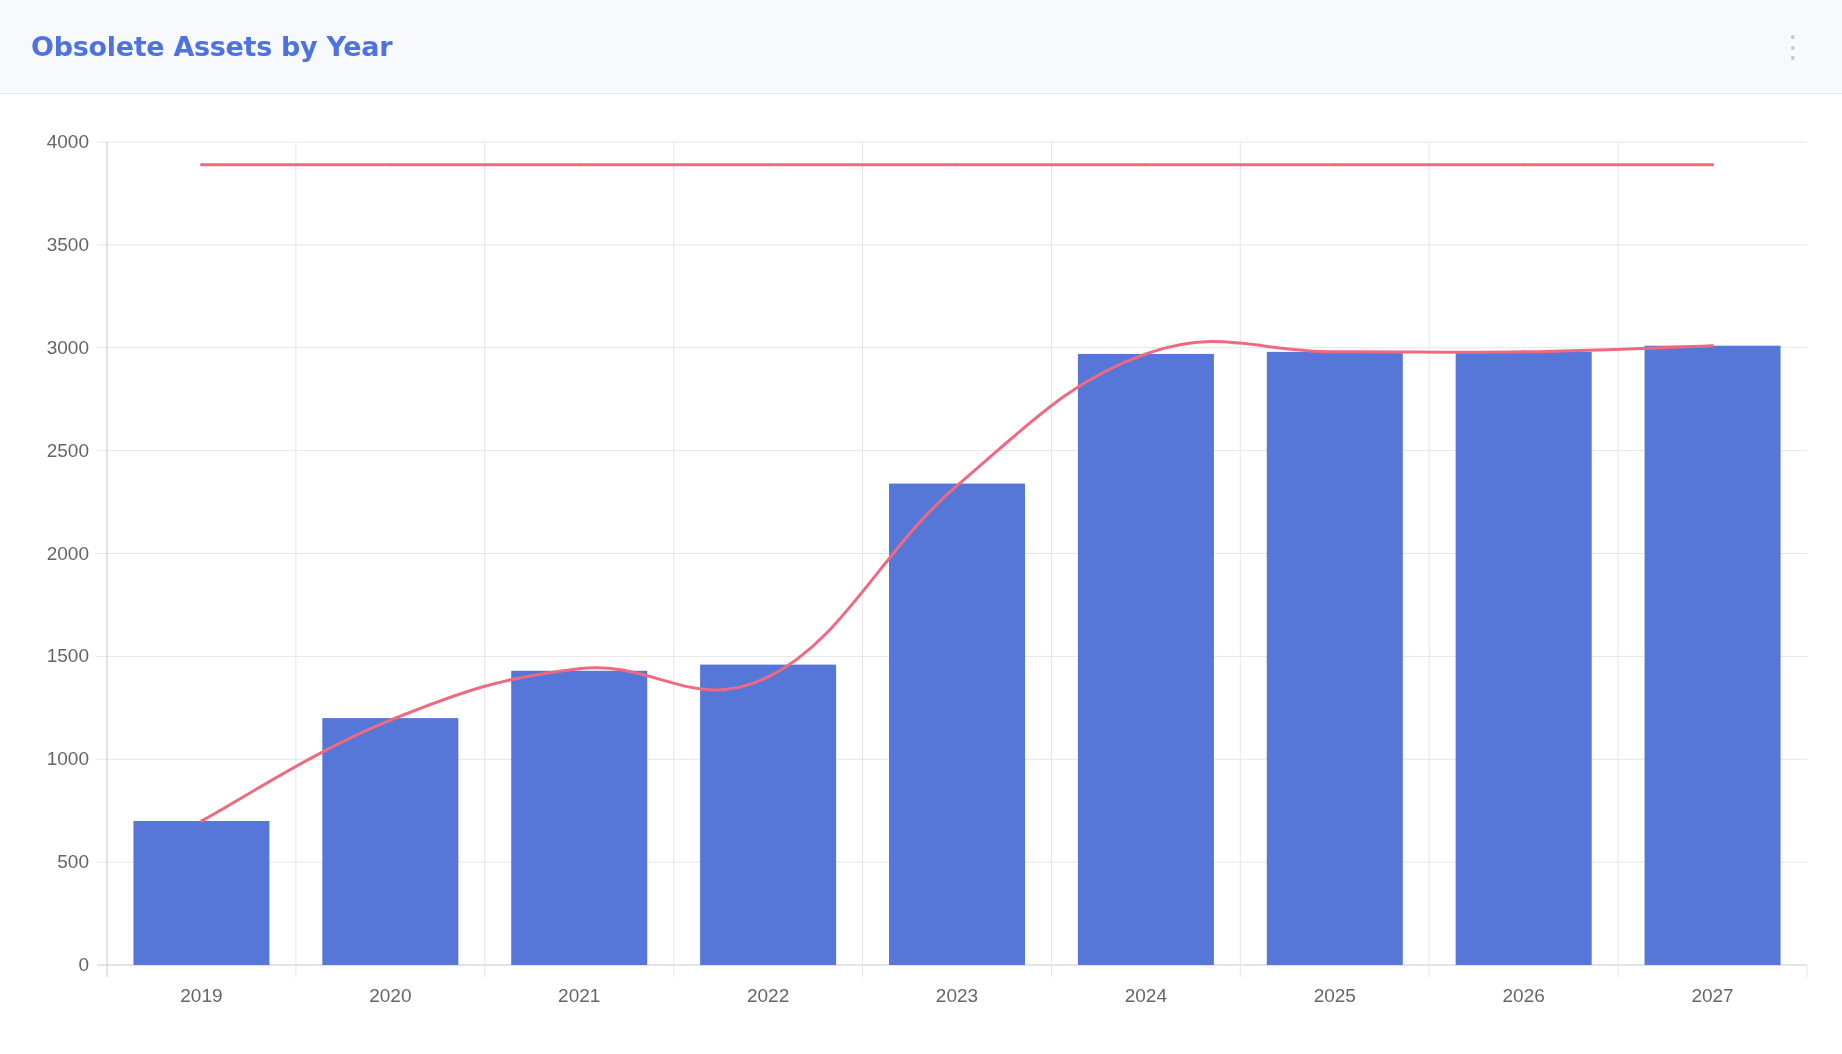  I want to click on card-title: Obsolete Assets by Year, so click(212, 46).